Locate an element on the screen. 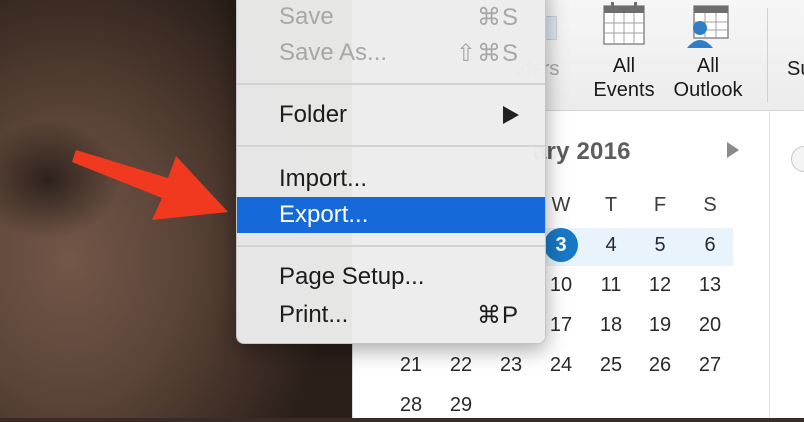 This screenshot has width=804, height=422. calendar-day: 17 is located at coordinates (561, 325).